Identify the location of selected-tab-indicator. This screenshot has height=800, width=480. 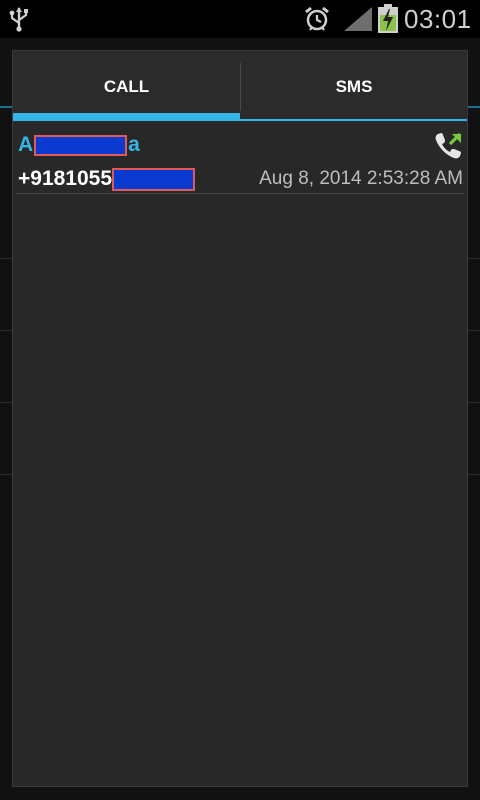
(126, 117).